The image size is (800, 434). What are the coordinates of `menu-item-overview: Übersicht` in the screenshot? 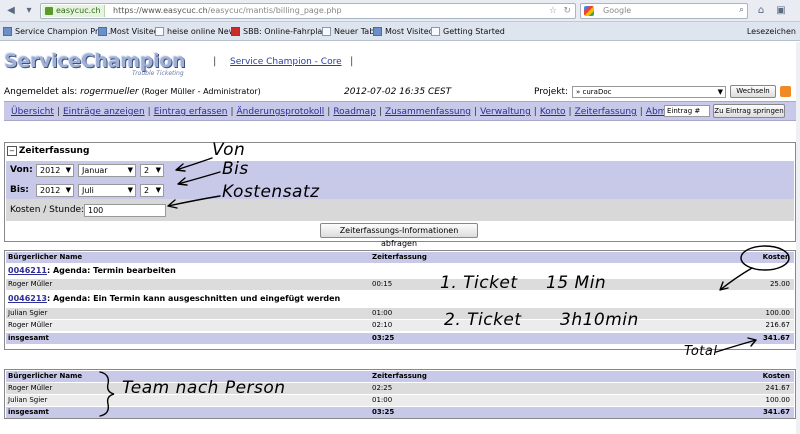 It's located at (32, 112).